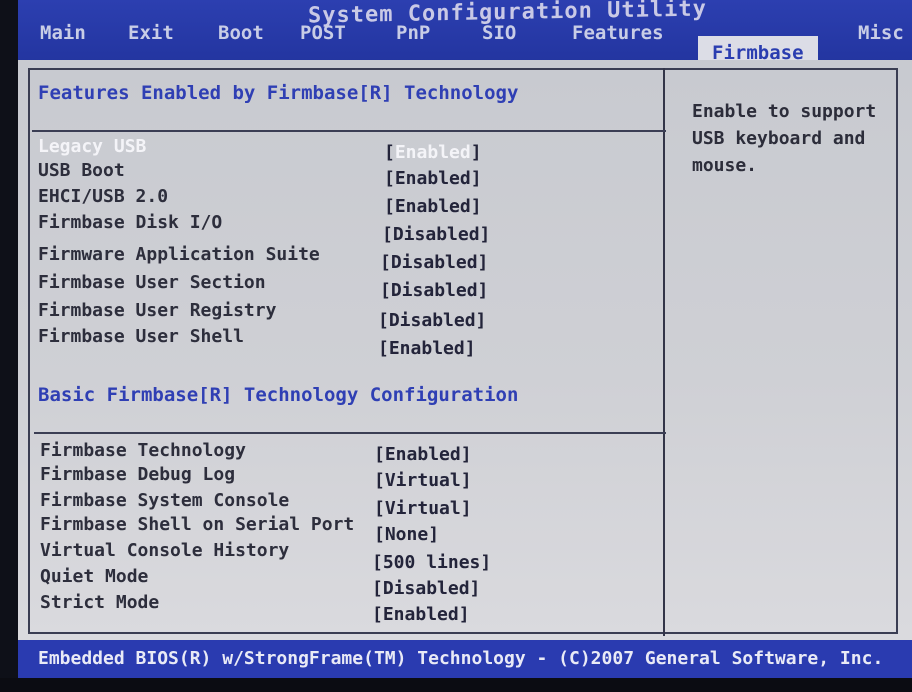 Image resolution: width=912 pixels, height=692 pixels. Describe the element at coordinates (143, 450) in the screenshot. I see `setting-label-firmbase-technology: Firmbase Technology` at that location.